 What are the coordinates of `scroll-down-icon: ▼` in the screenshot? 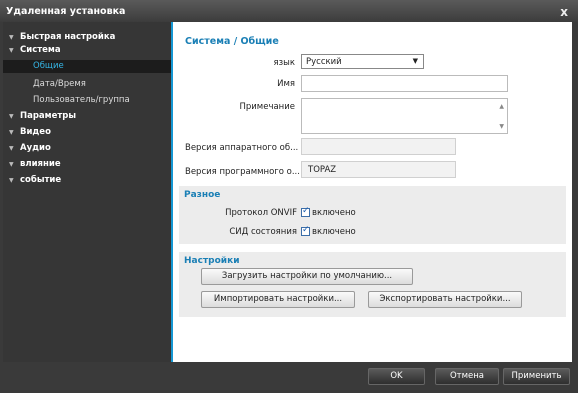 It's located at (501, 126).